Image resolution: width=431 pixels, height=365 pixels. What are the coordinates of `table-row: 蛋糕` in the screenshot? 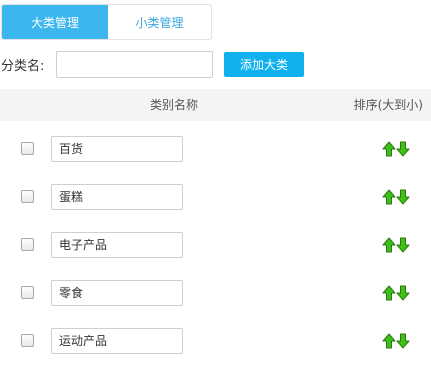 It's located at (215, 197).